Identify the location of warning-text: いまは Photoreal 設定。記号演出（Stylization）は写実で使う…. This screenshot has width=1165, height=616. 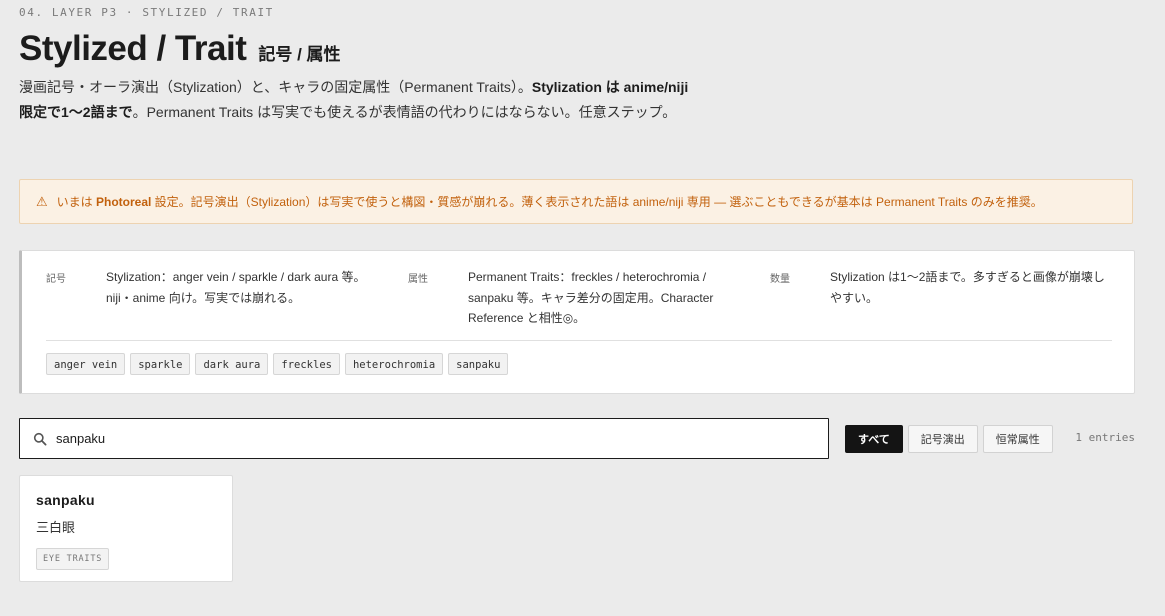
(550, 201).